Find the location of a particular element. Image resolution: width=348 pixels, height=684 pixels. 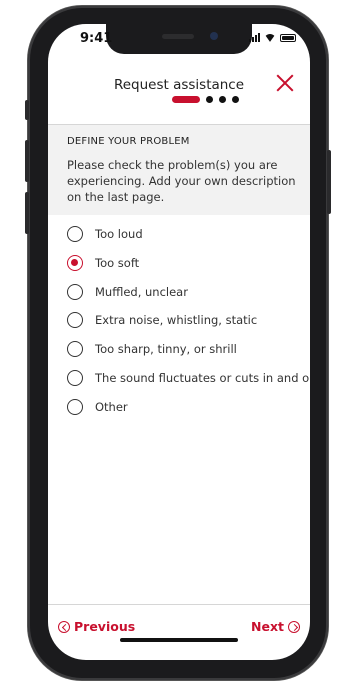

option-label: Other is located at coordinates (111, 406).